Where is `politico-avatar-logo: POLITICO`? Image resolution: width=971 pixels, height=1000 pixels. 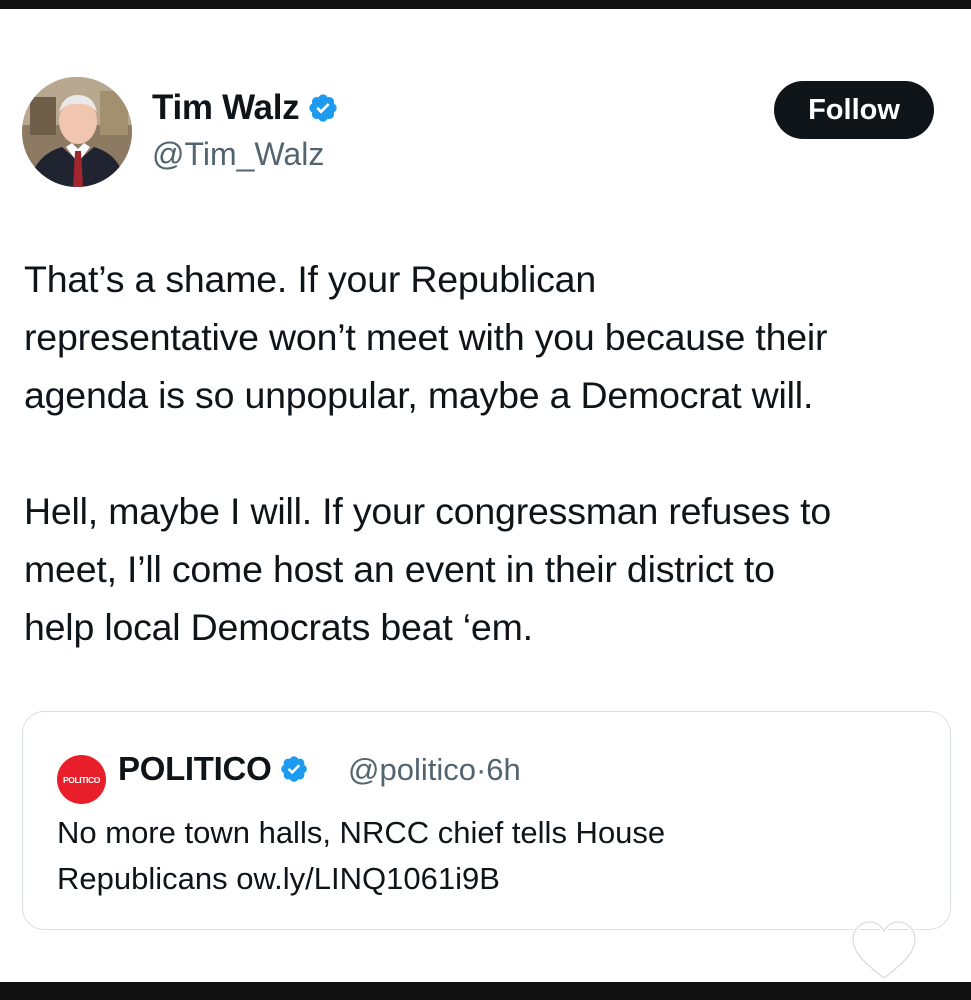
politico-avatar-logo: POLITICO is located at coordinates (81, 779).